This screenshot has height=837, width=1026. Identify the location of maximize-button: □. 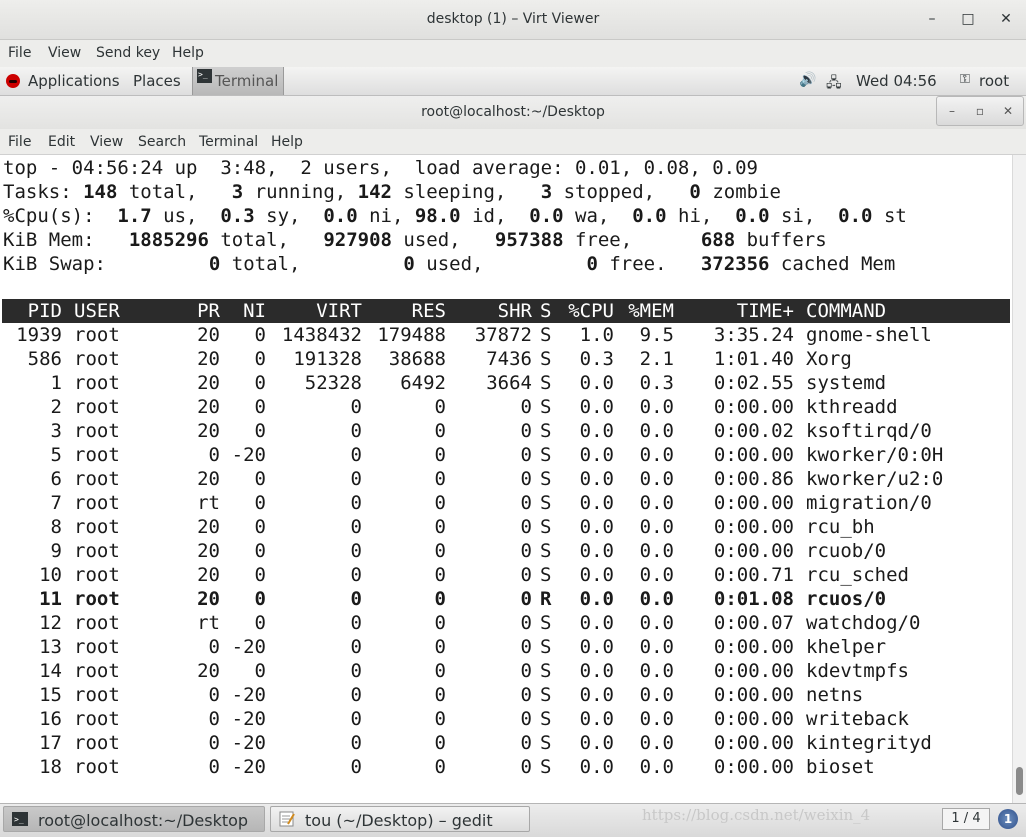
(968, 19).